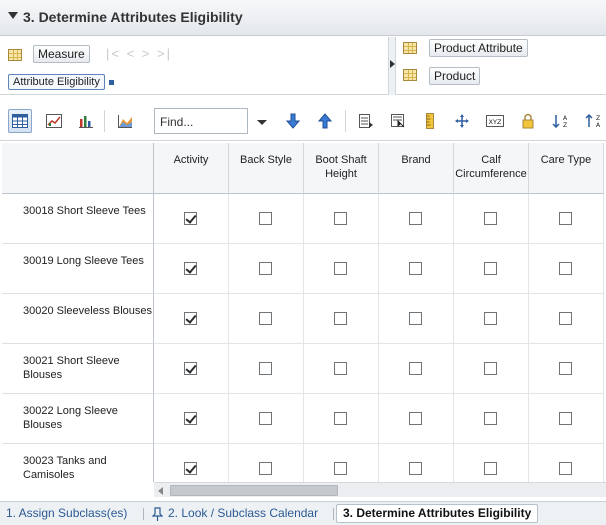 The image size is (606, 525). I want to click on tile-marker-icon, so click(111, 82).